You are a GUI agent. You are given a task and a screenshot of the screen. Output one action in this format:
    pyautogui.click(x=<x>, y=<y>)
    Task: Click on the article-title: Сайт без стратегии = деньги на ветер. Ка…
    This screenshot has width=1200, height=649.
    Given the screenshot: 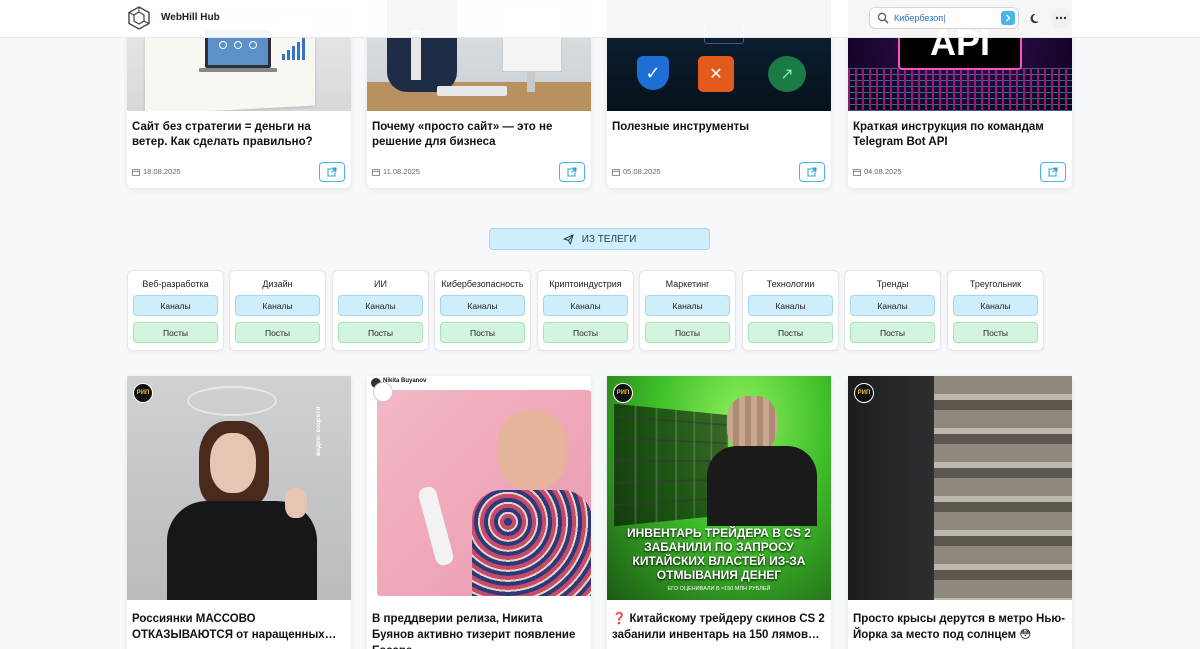 What is the action you would take?
    pyautogui.click(x=239, y=135)
    